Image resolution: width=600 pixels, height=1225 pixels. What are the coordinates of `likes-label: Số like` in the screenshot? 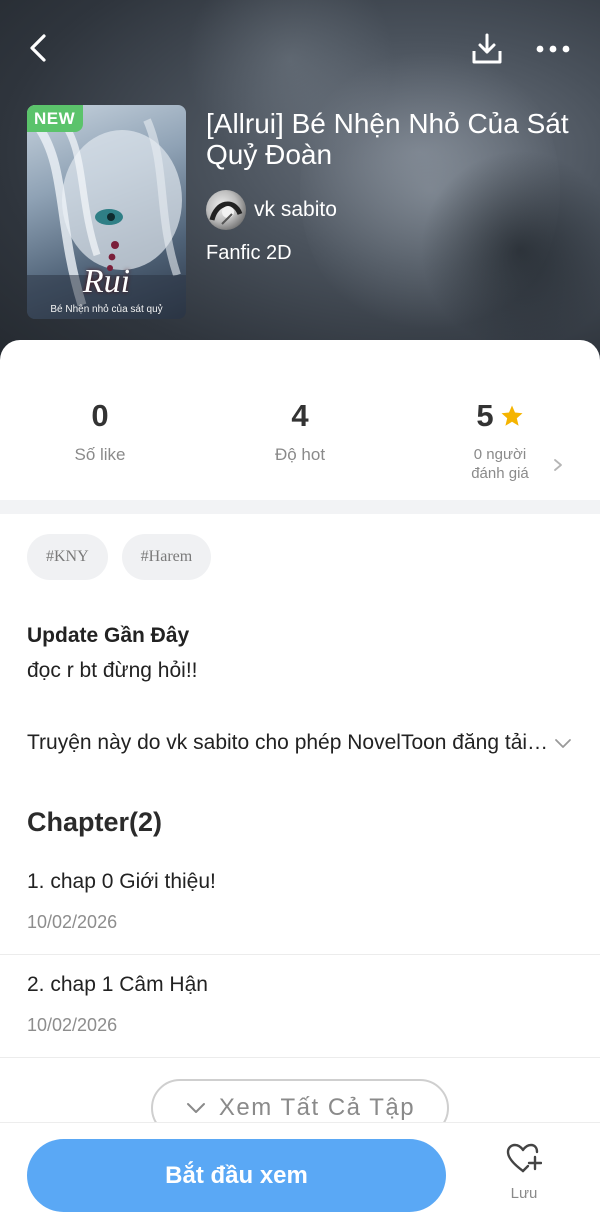 It's located at (100, 454).